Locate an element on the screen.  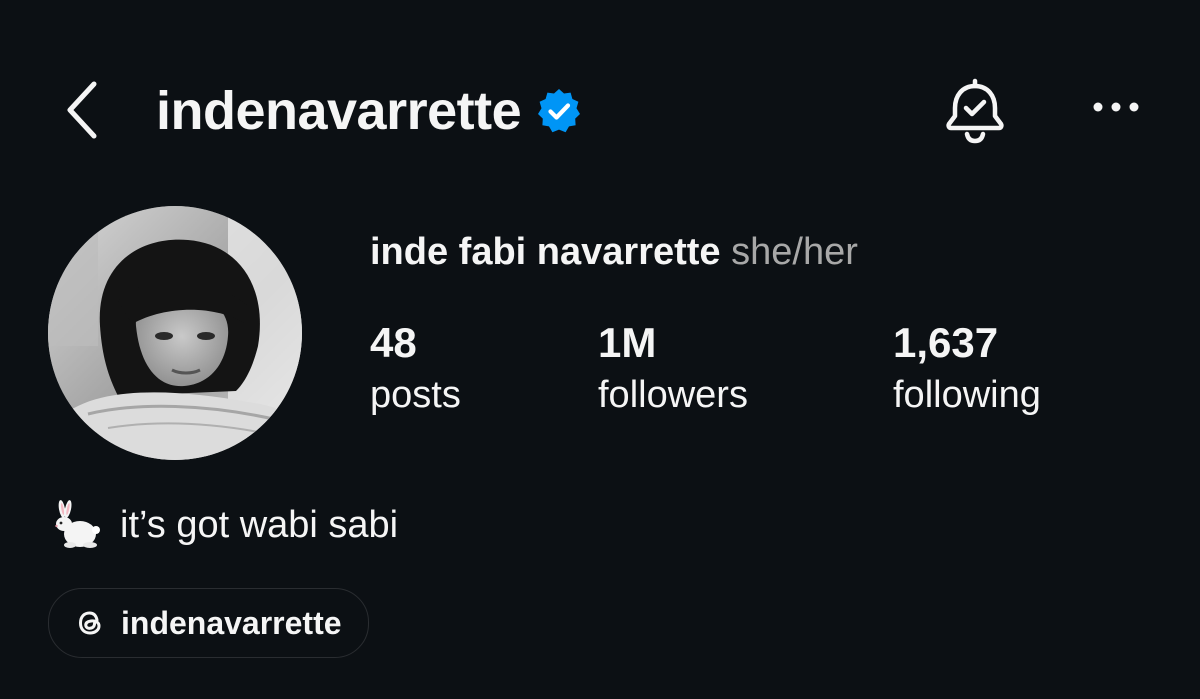
verified-badge-icon is located at coordinates (559, 111).